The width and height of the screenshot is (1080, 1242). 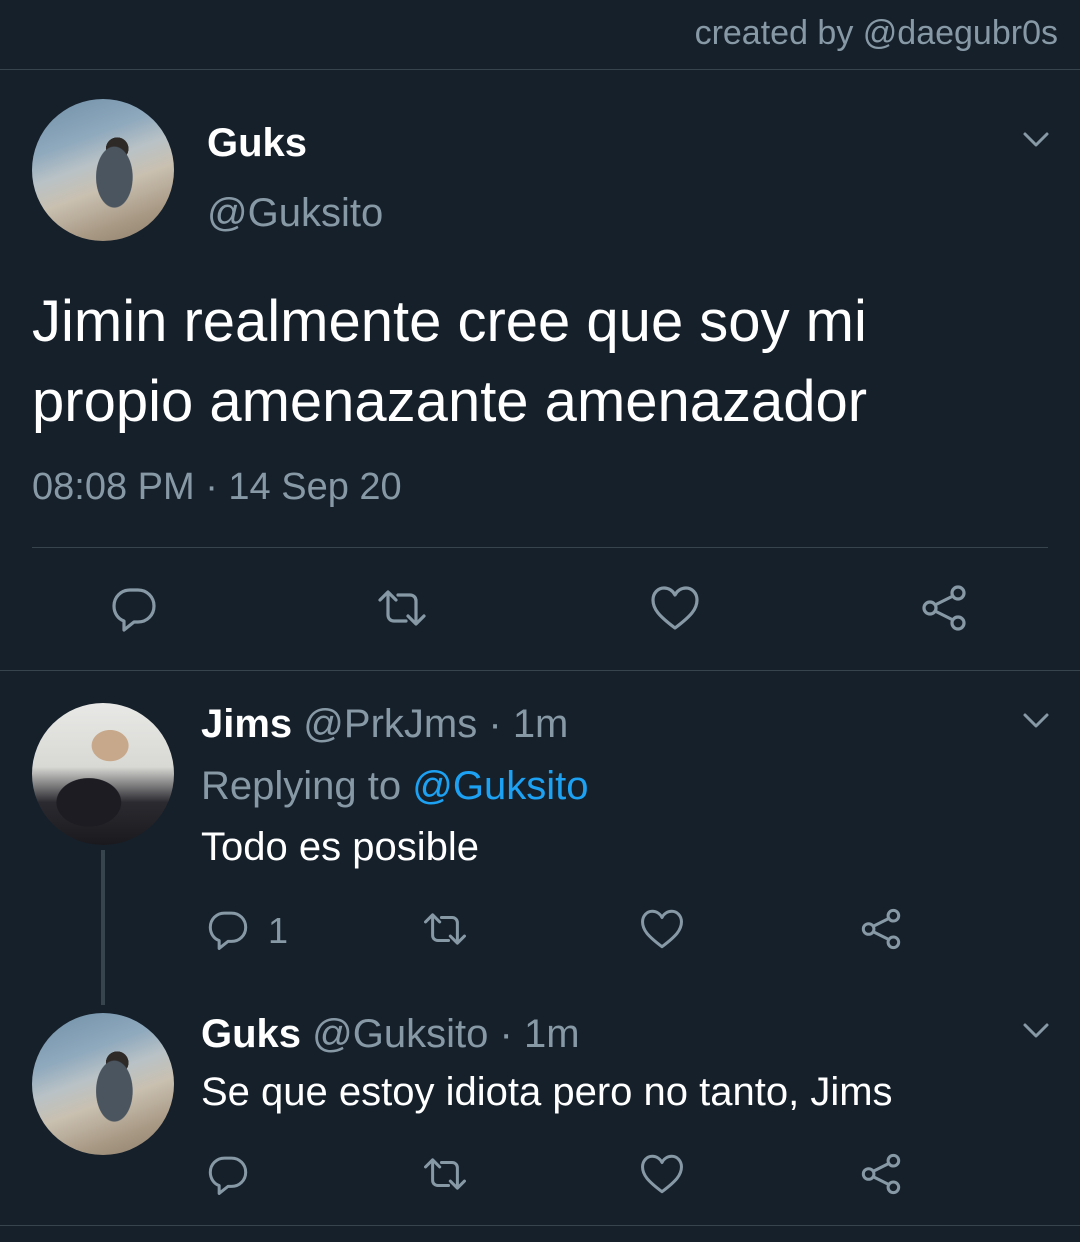 I want to click on actions-divider, so click(x=540, y=670).